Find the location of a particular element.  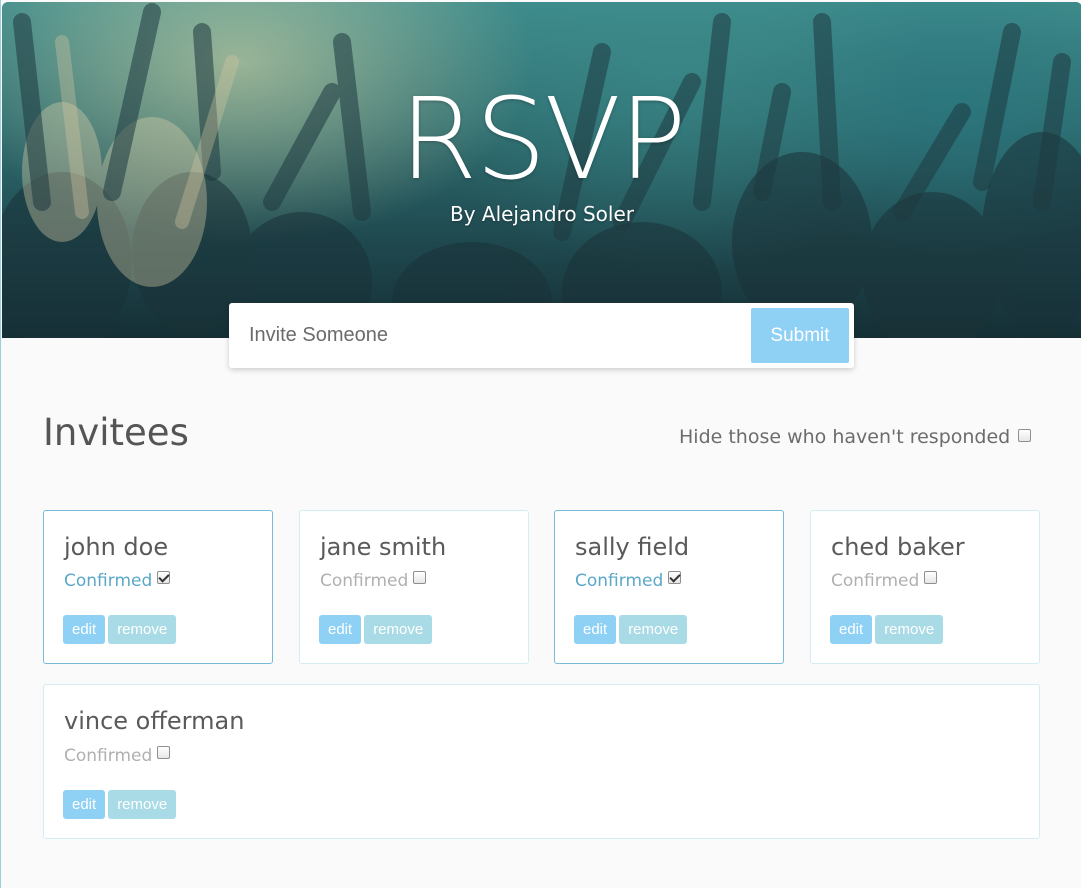

invitees-title: Invitees is located at coordinates (116, 432).